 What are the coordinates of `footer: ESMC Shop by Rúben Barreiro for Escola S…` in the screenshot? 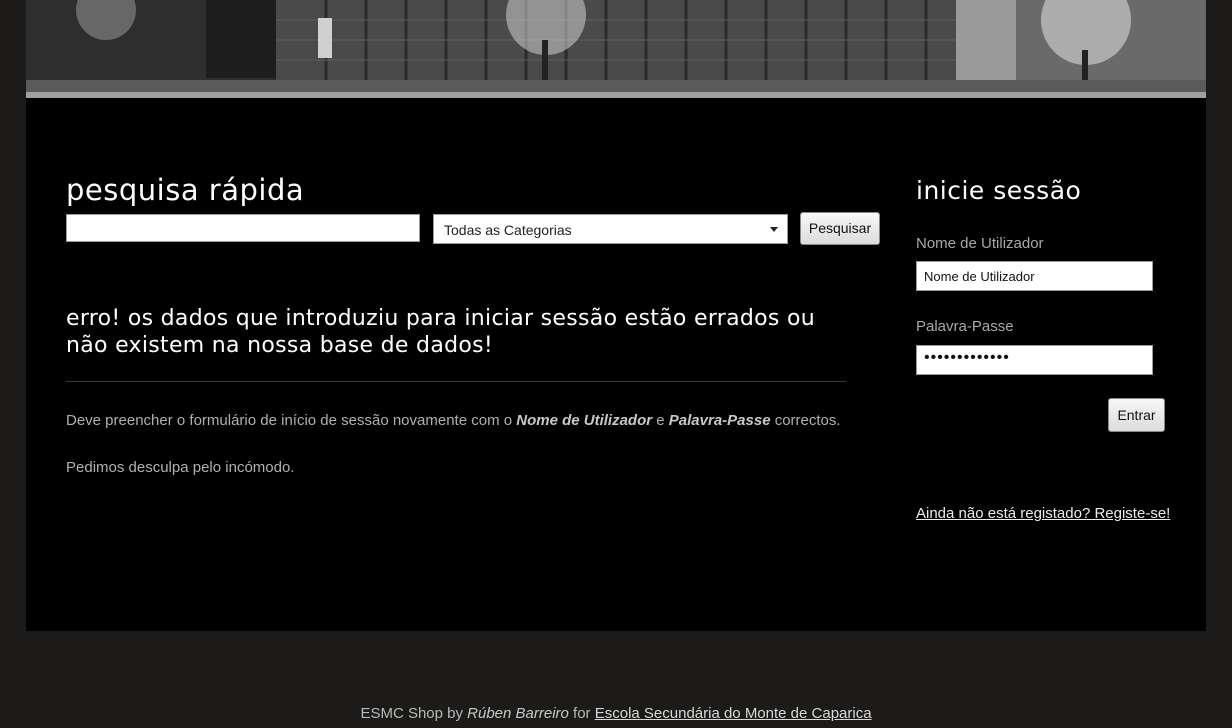 It's located at (616, 713).